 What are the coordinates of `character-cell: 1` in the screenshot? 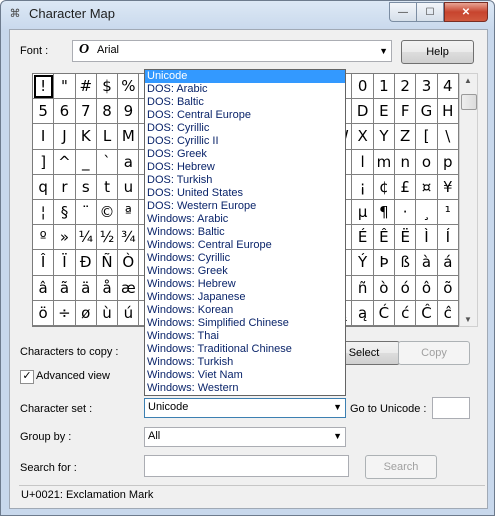 It's located at (384, 87).